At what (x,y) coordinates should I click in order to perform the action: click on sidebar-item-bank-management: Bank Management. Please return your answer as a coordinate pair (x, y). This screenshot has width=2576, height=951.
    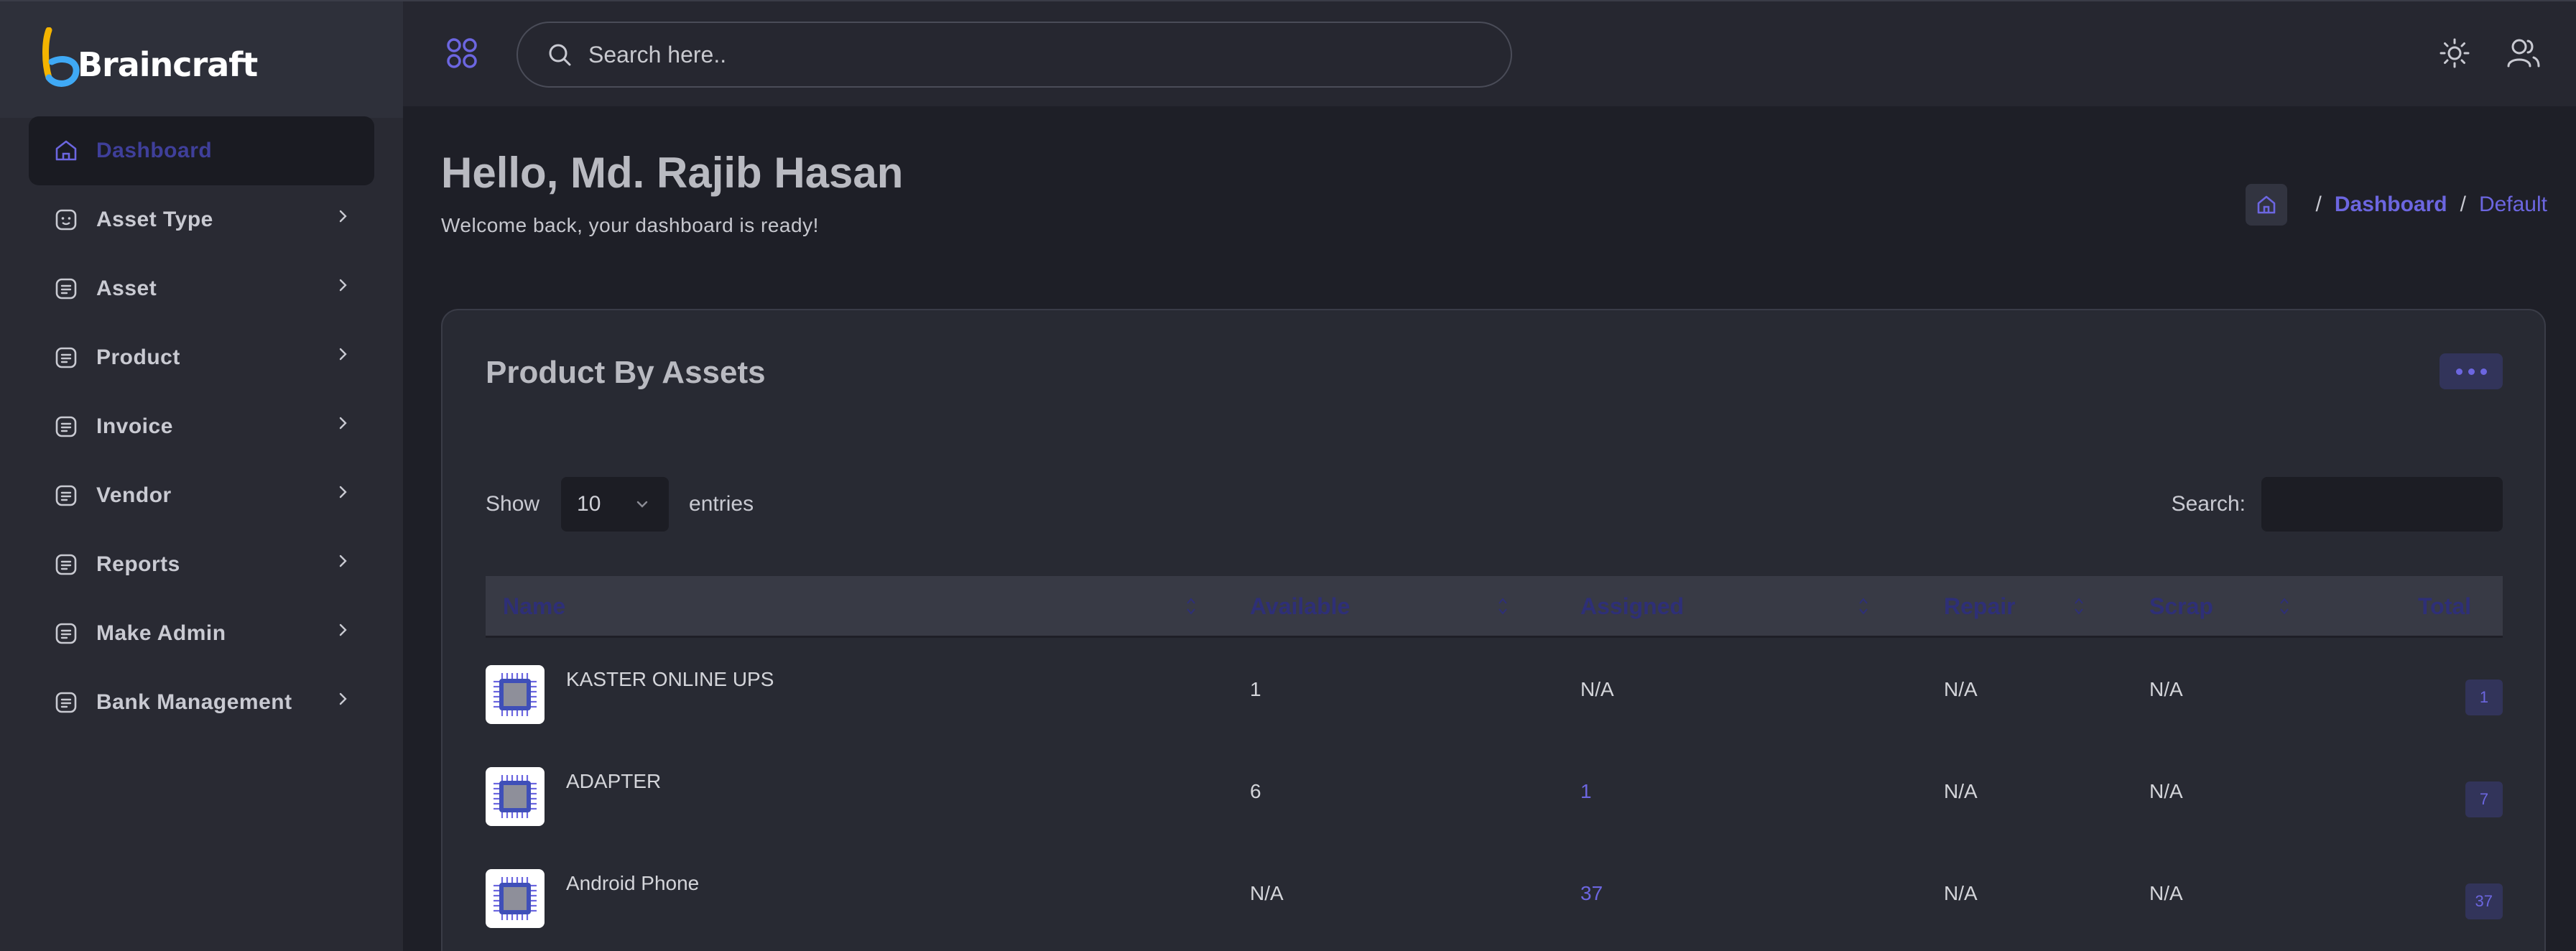
    Looking at the image, I should click on (201, 702).